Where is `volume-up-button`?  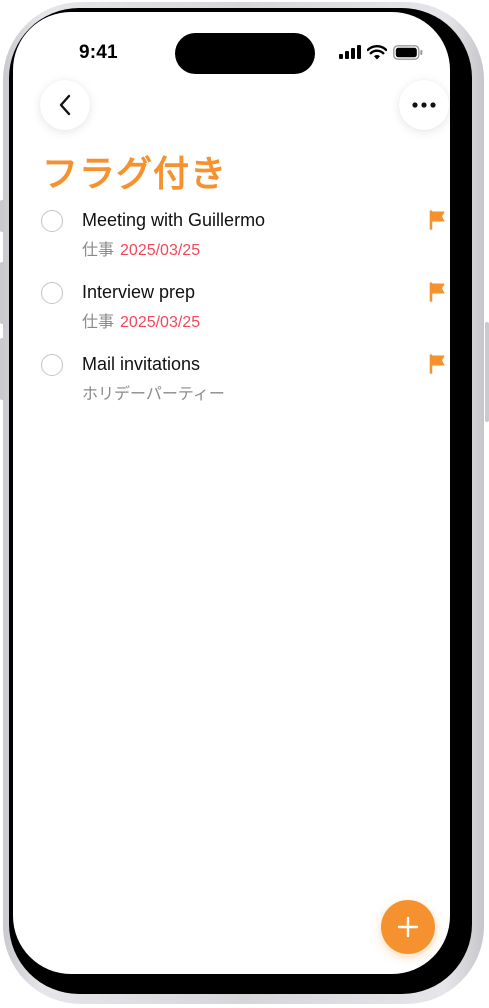
volume-up-button is located at coordinates (2, 293).